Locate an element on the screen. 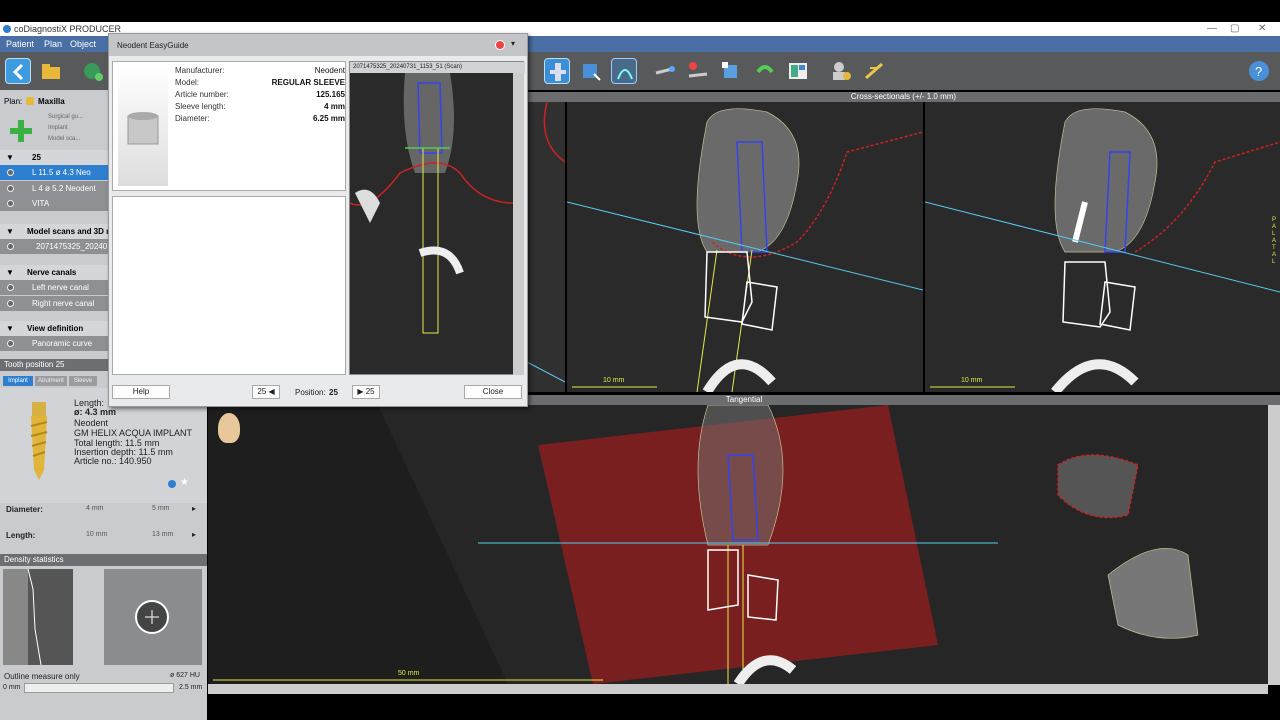  diameter-option-5: 5 mm is located at coordinates (161, 508).